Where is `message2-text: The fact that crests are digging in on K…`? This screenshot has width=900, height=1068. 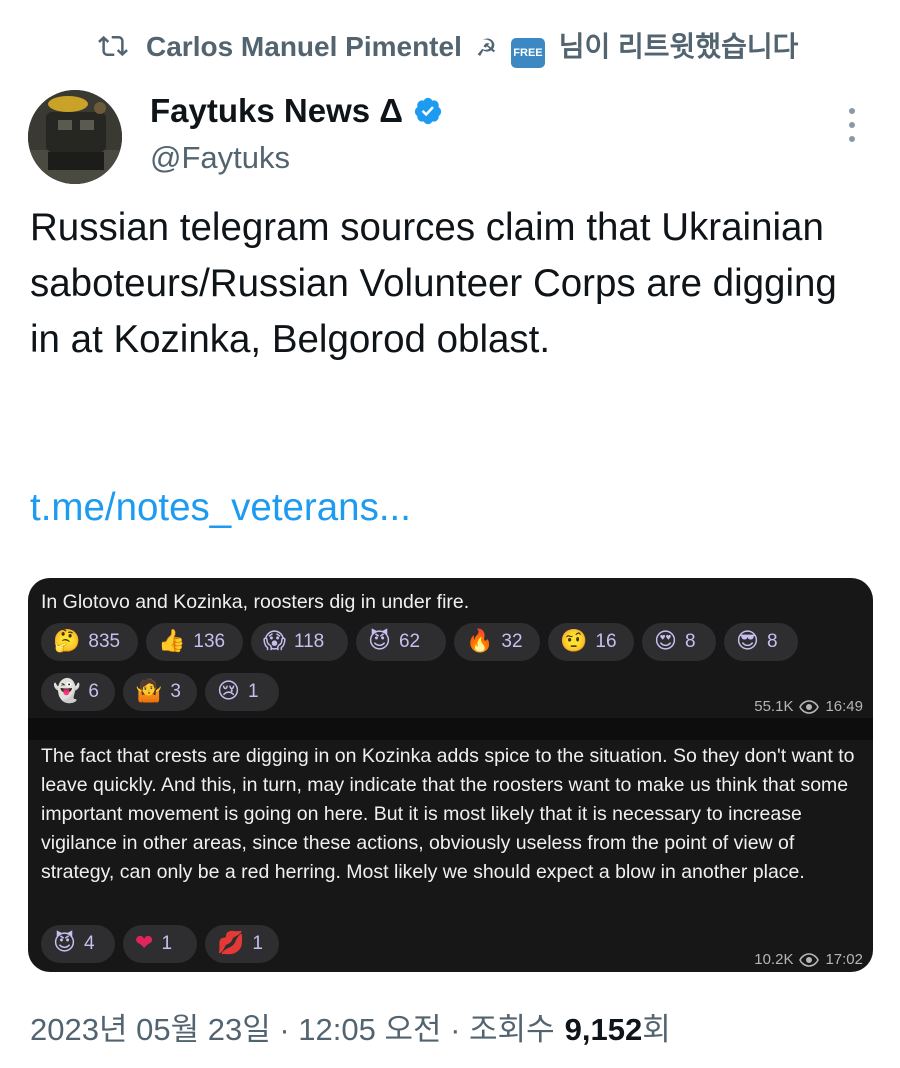
message2-text: The fact that crests are digging in on K… is located at coordinates (448, 814).